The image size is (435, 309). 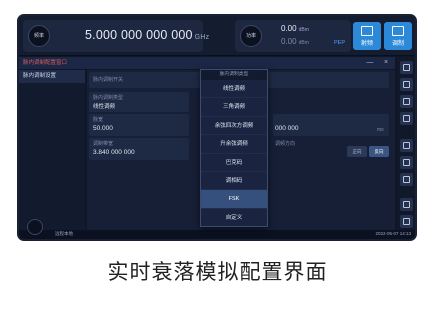 I want to click on frequency-value: 5.000 000 000 000, so click(x=139, y=35).